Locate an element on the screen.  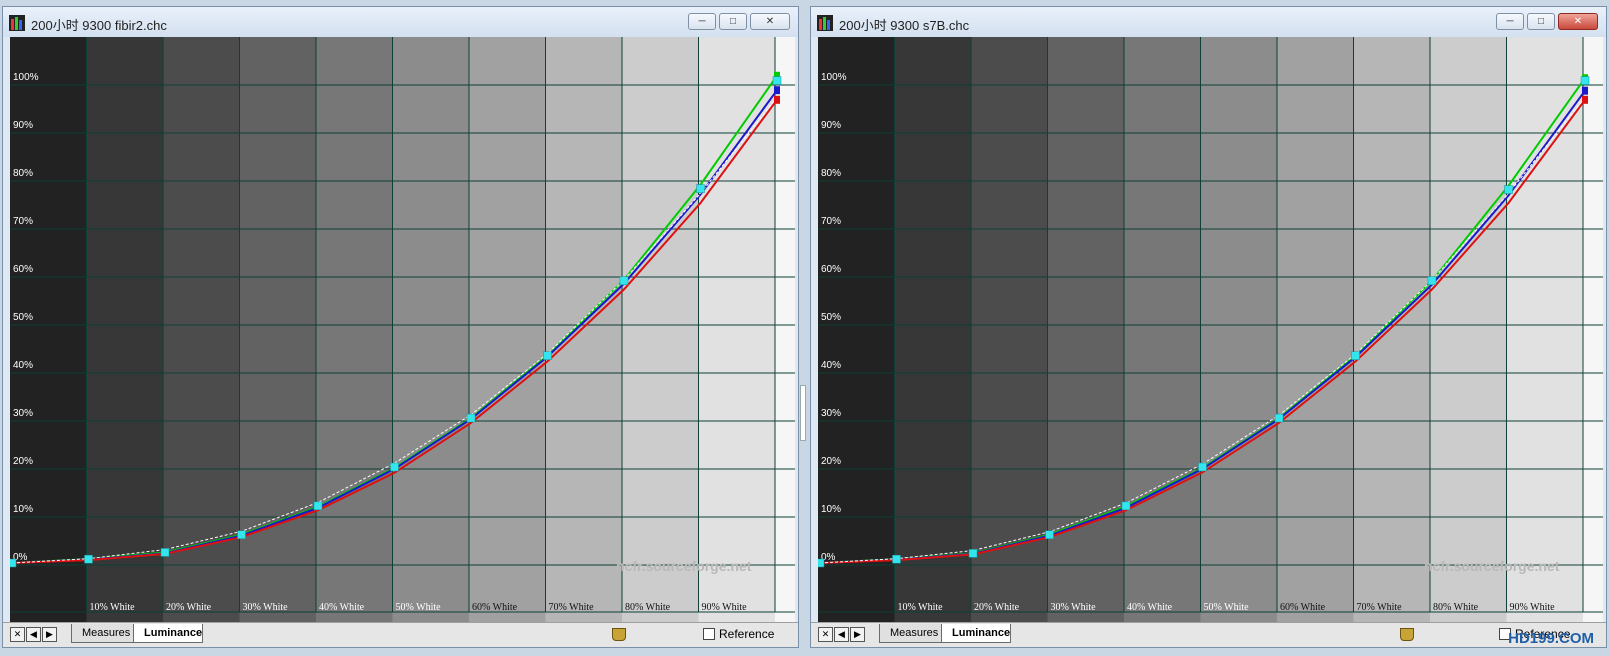
y-tick-label: 60% is located at coordinates (23, 269).